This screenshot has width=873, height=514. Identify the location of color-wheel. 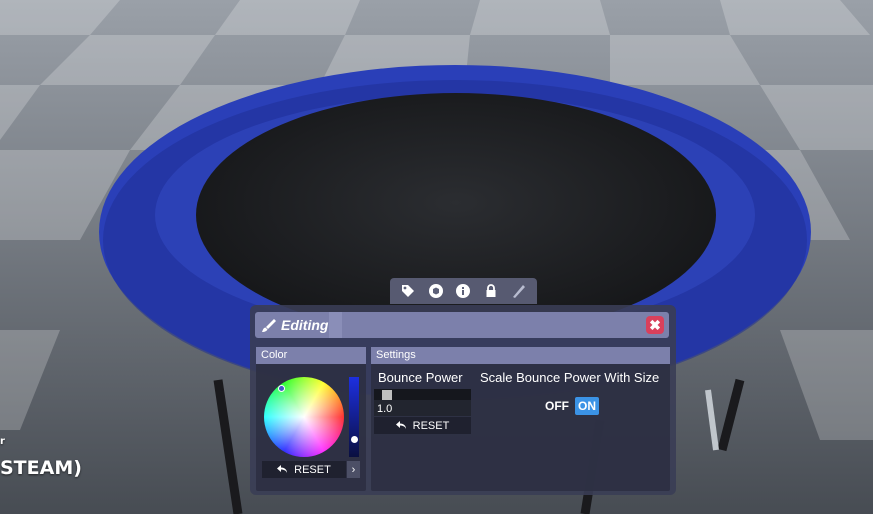
(304, 417).